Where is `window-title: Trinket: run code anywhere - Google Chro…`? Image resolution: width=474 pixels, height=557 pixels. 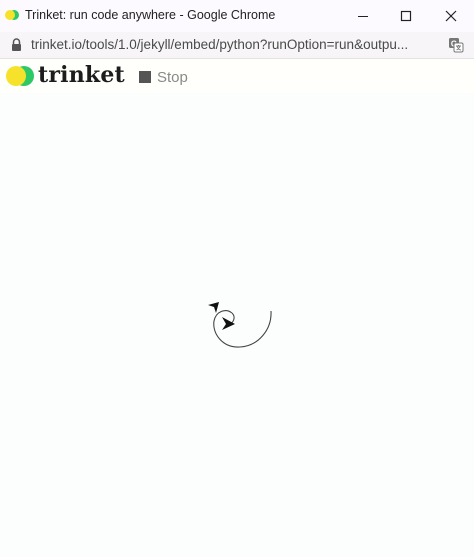
window-title: Trinket: run code anywhere - Google Chro… is located at coordinates (150, 15).